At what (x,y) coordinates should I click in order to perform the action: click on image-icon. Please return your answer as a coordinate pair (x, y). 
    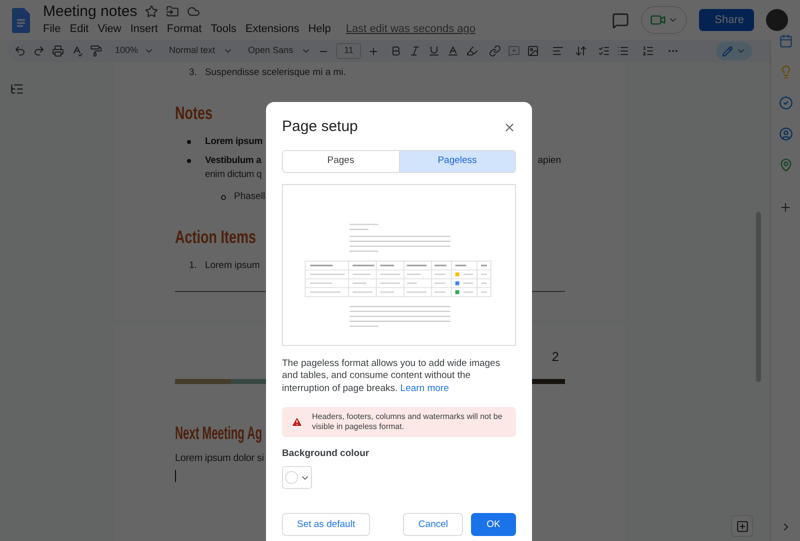
    Looking at the image, I should click on (533, 51).